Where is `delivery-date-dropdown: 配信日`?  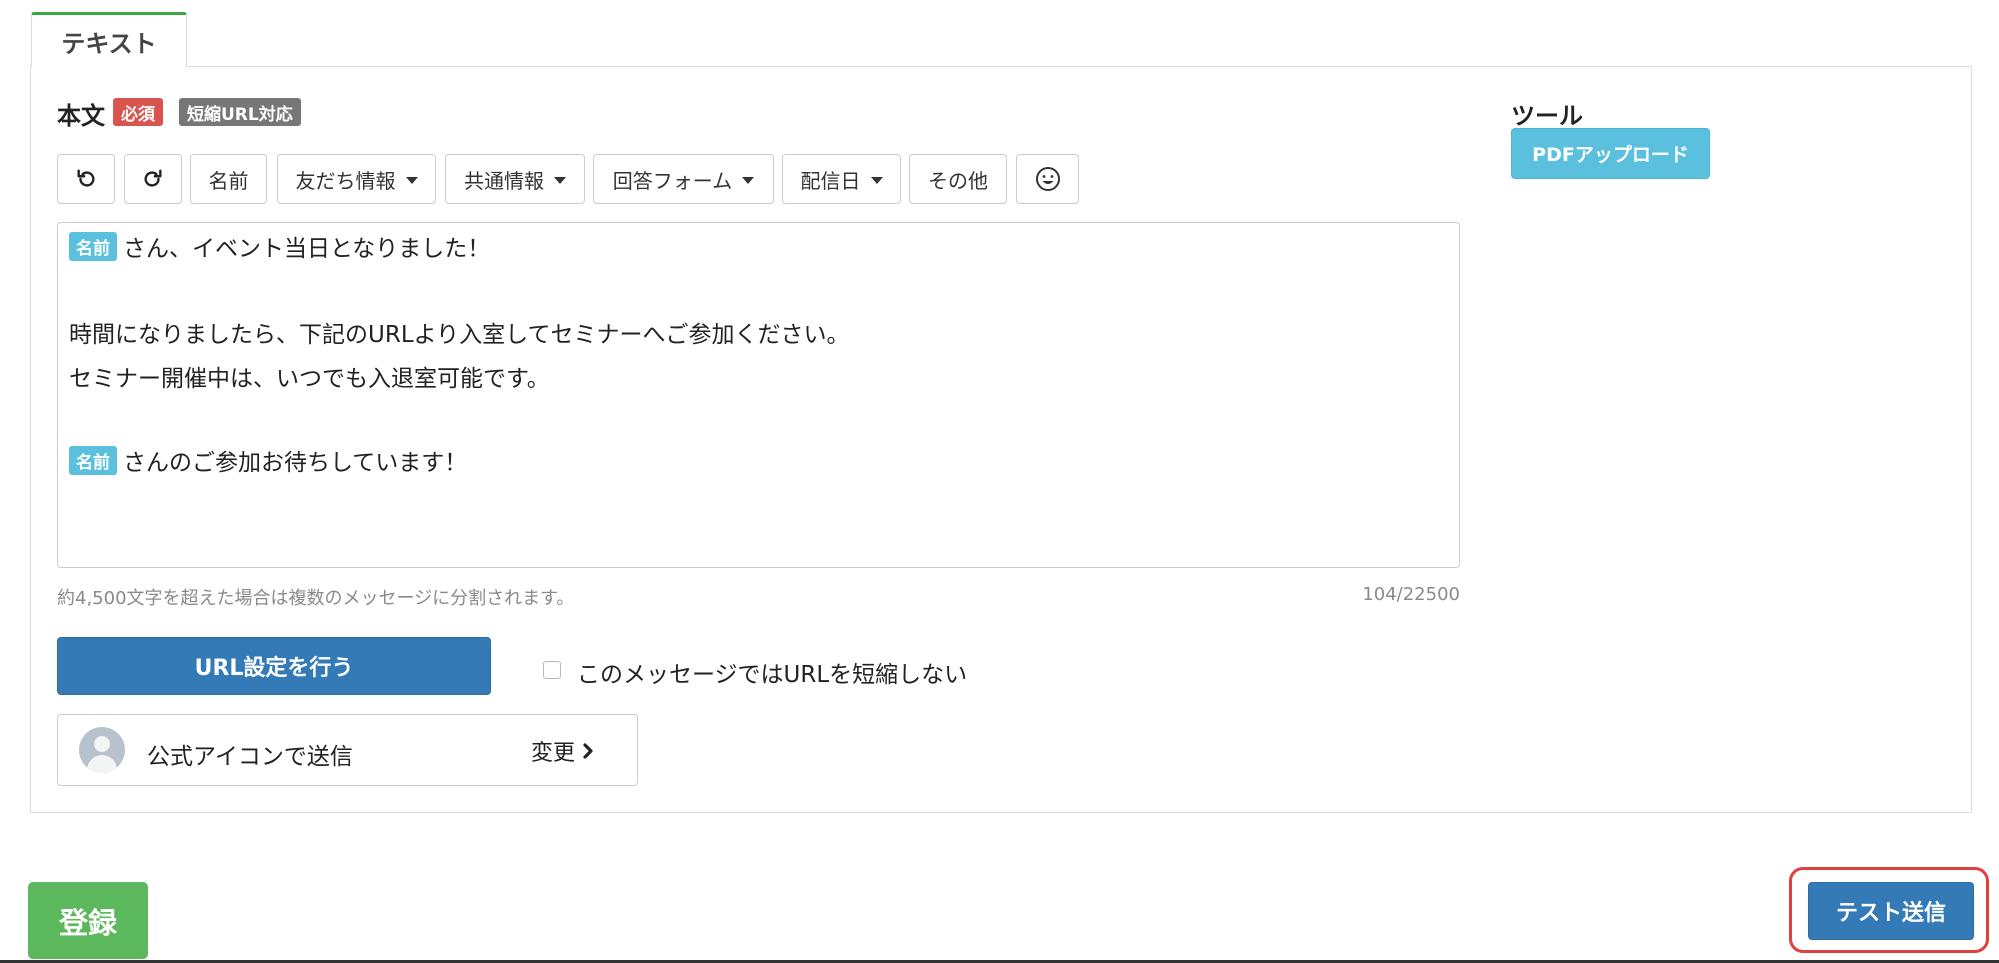 delivery-date-dropdown: 配信日 is located at coordinates (841, 179).